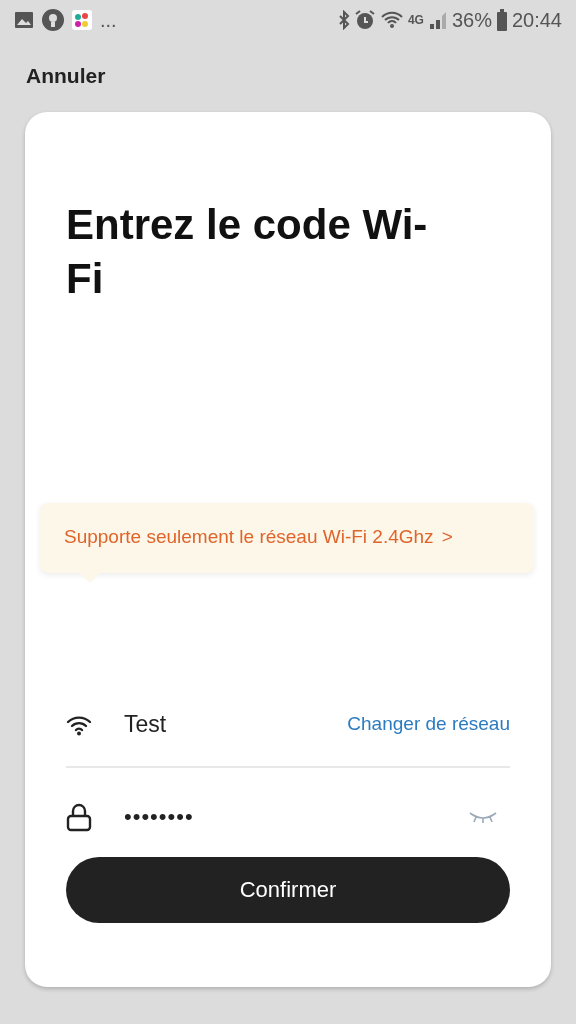  What do you see at coordinates (415, 20) in the screenshot?
I see `network-label: 4G` at bounding box center [415, 20].